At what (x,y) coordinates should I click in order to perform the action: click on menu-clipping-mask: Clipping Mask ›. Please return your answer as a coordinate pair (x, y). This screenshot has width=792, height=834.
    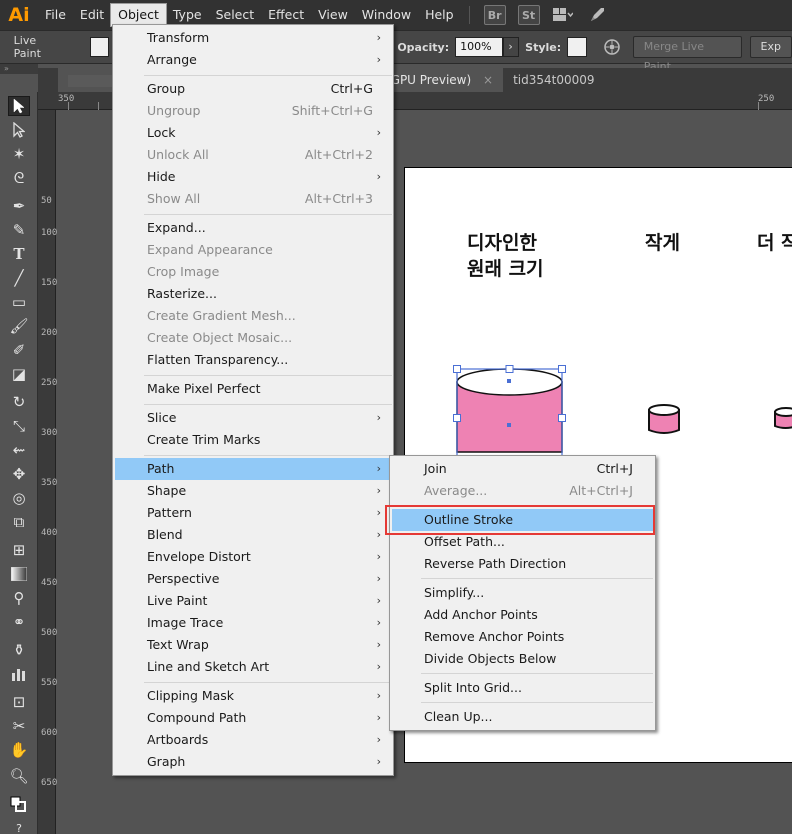
    Looking at the image, I should click on (253, 696).